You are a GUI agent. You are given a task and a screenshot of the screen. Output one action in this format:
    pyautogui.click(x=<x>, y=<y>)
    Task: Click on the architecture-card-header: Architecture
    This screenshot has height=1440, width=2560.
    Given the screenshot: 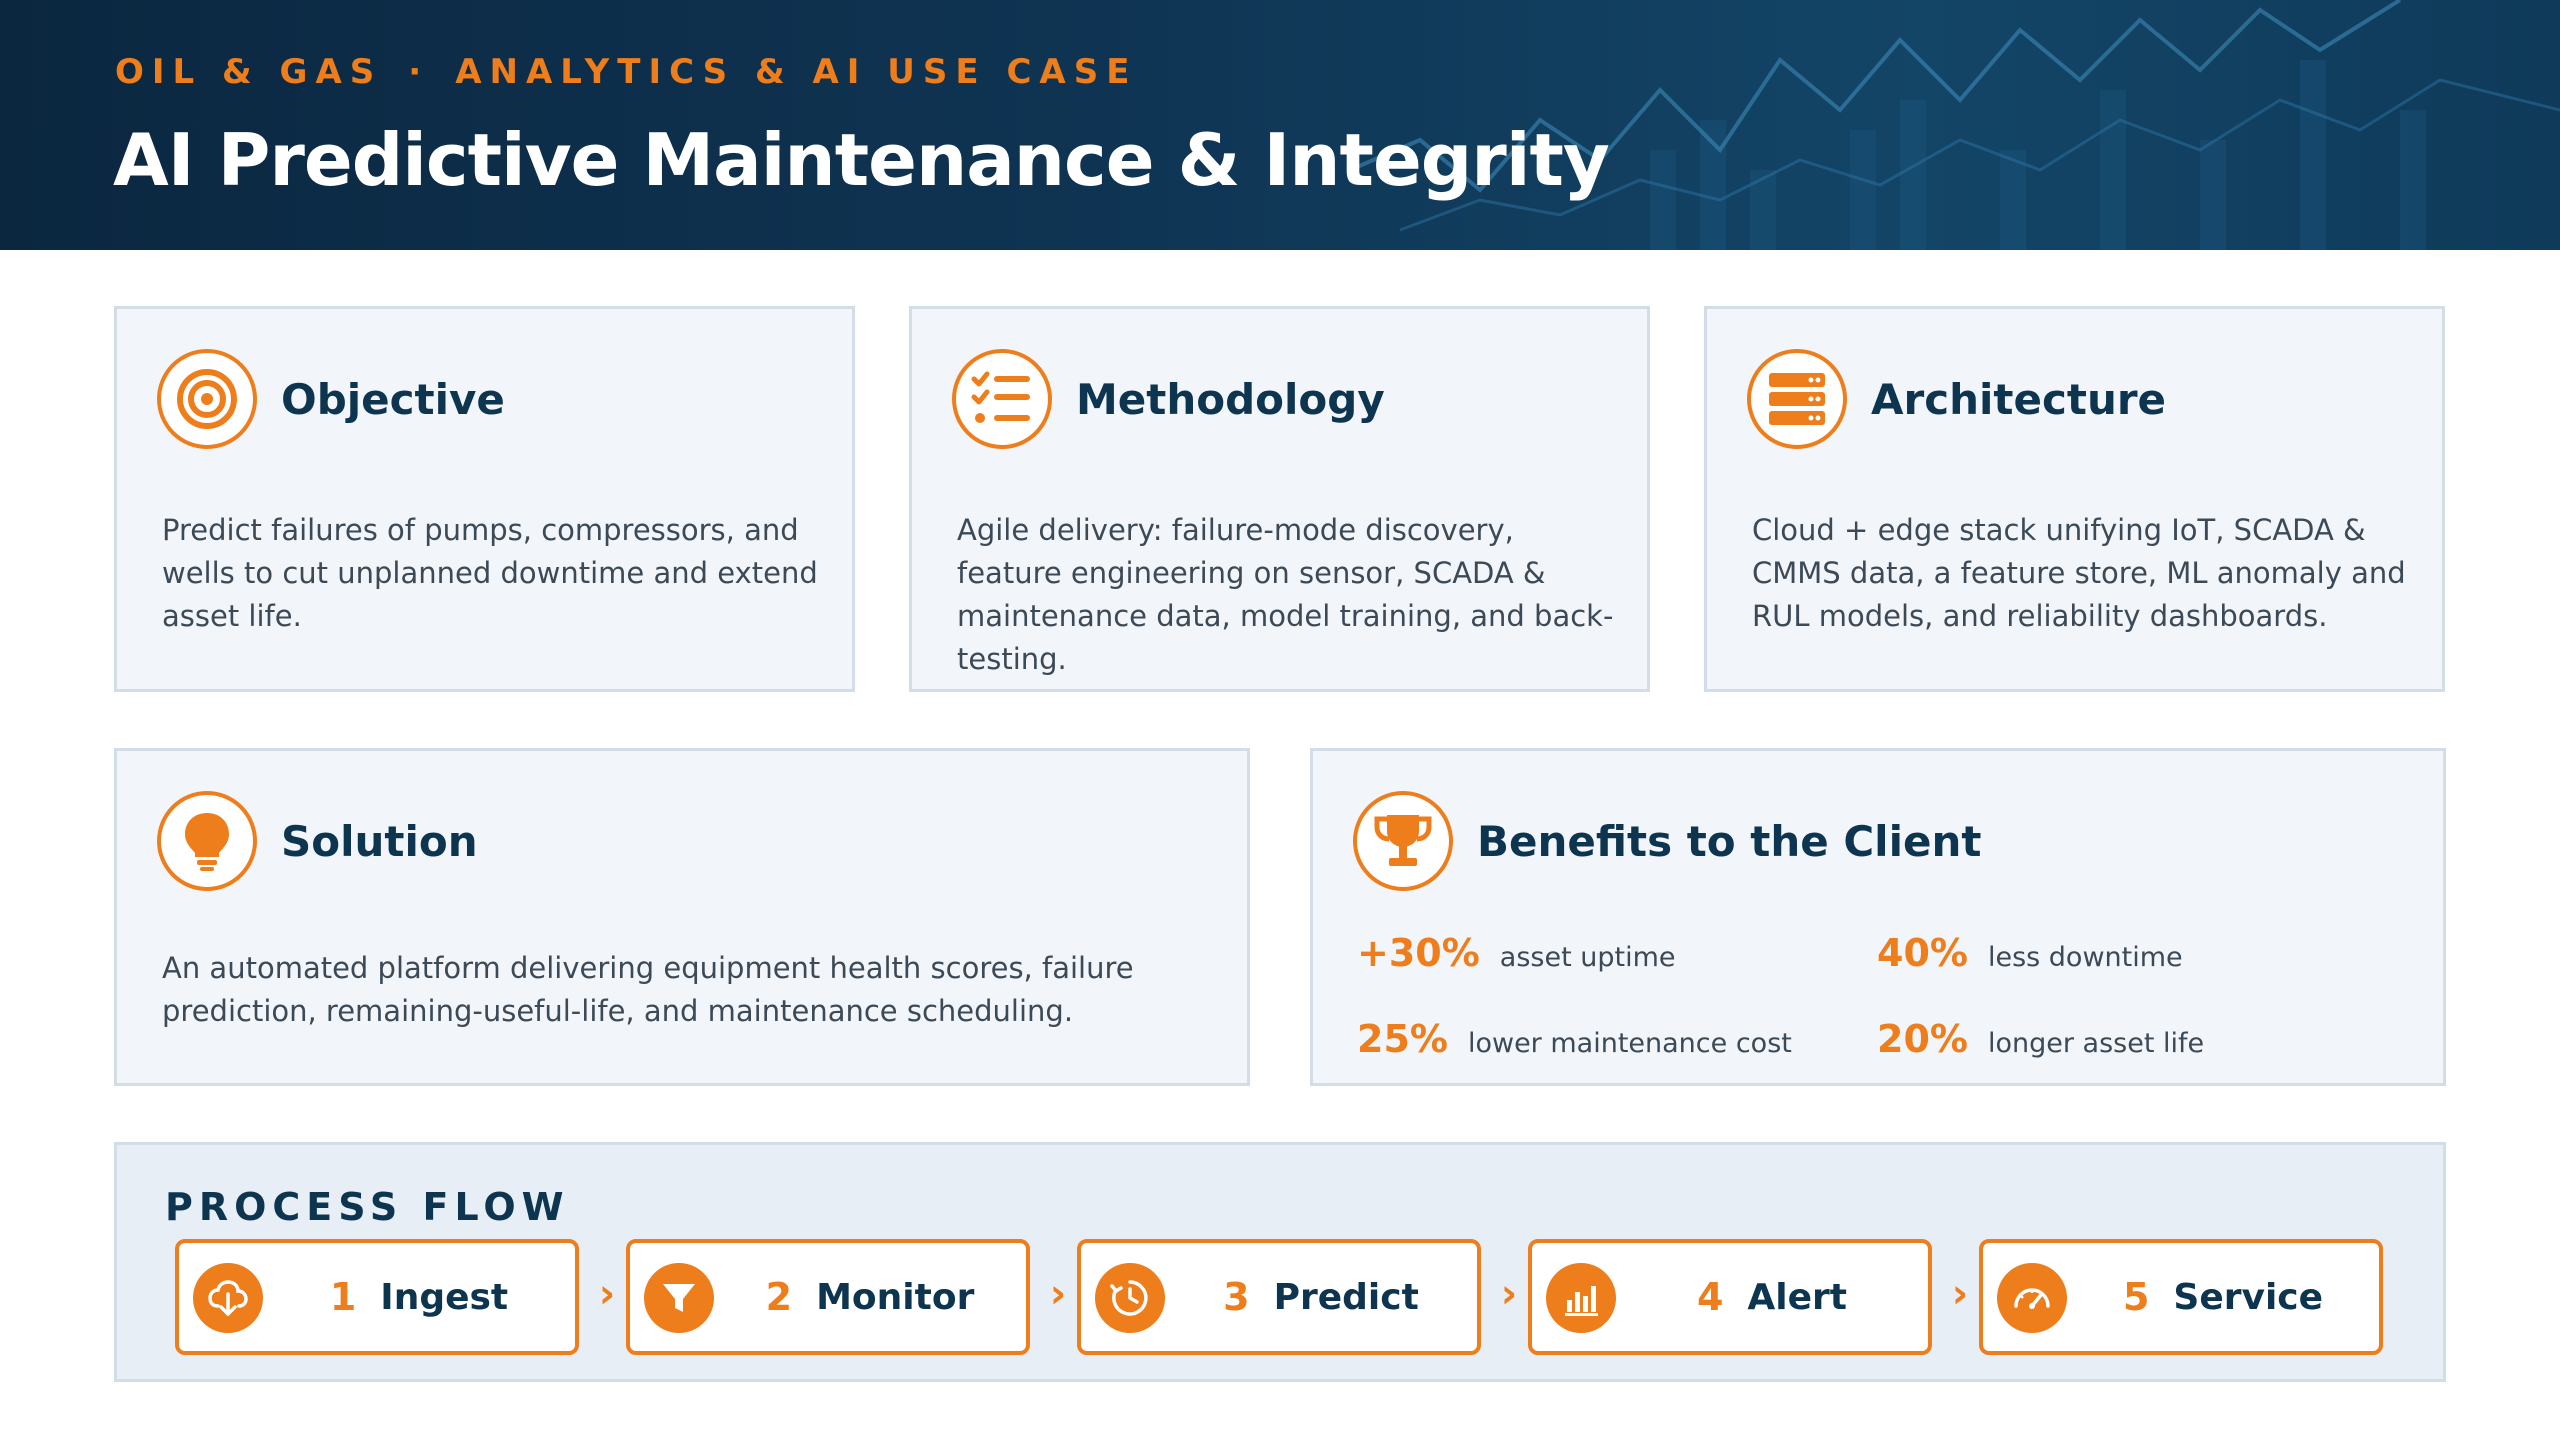 What is the action you would take?
    pyautogui.click(x=1956, y=399)
    